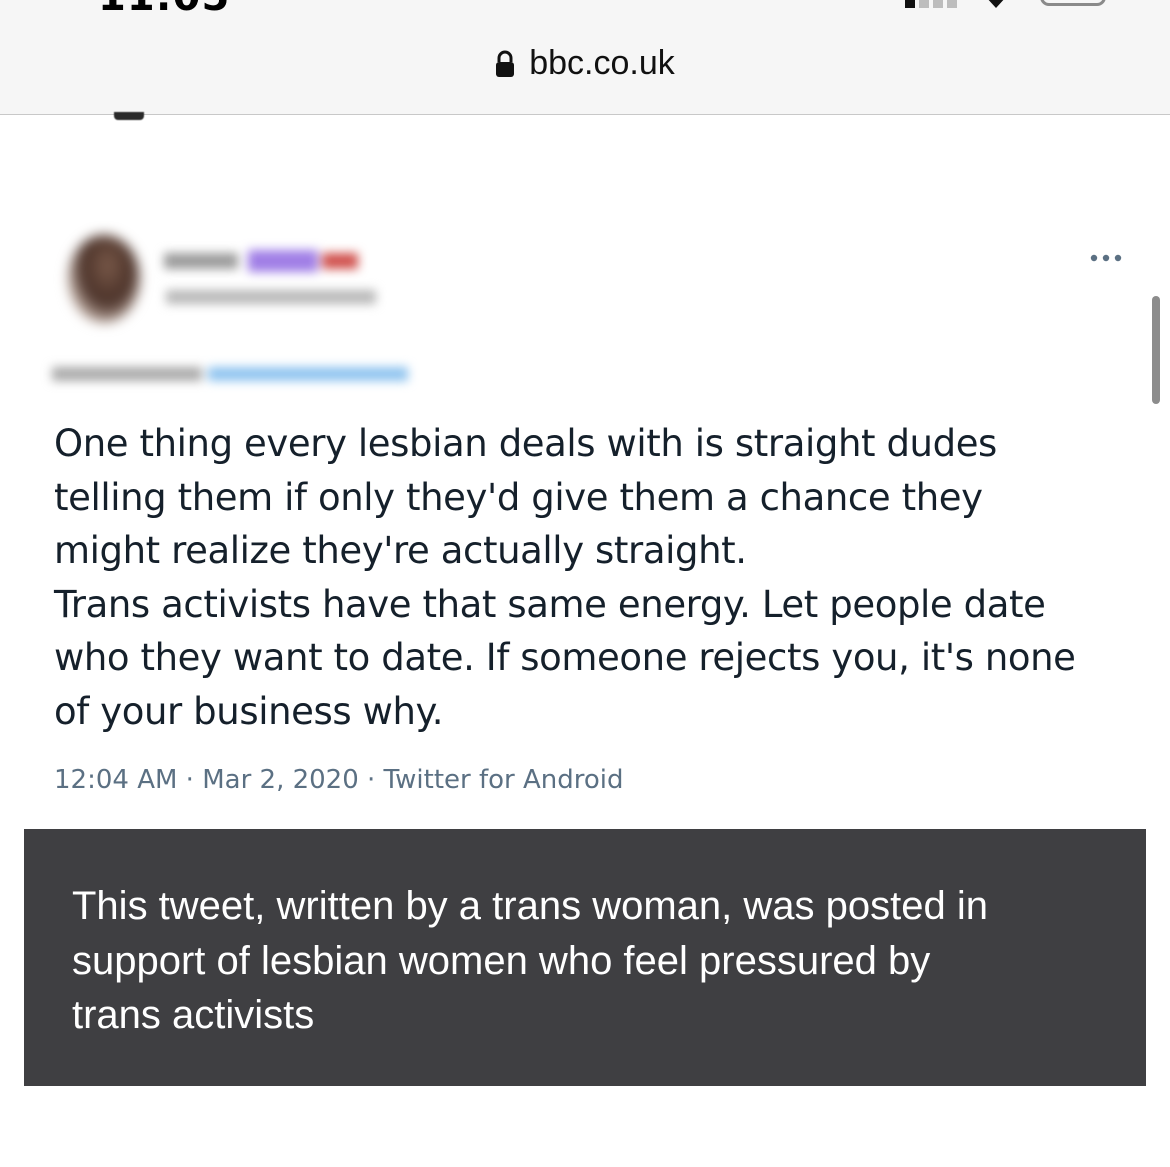  What do you see at coordinates (996, 4) in the screenshot?
I see `wifi-icon` at bounding box center [996, 4].